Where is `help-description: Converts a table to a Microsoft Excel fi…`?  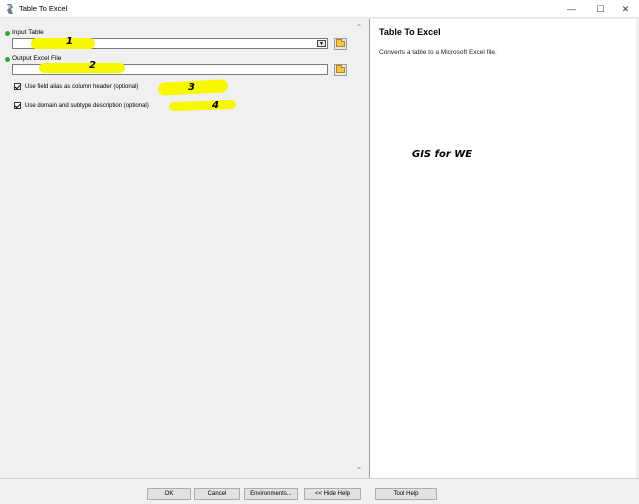 help-description: Converts a table to a Microsoft Excel fi… is located at coordinates (438, 52).